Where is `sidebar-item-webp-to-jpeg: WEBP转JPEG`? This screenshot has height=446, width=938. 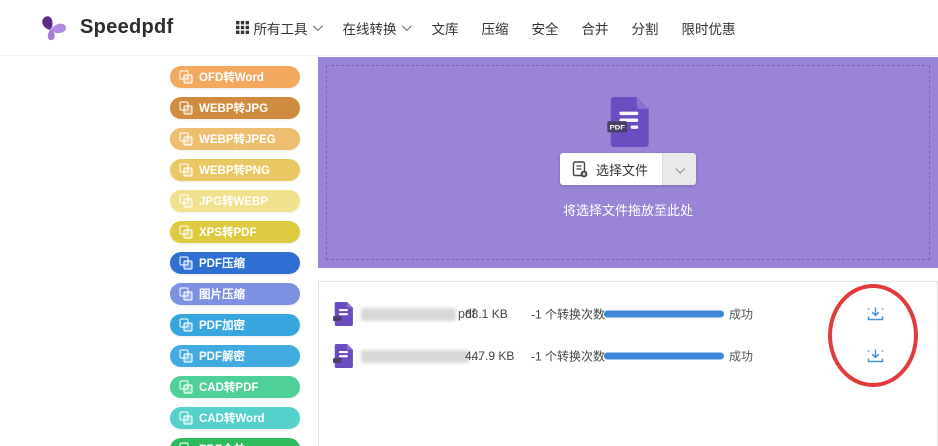
sidebar-item-webp-to-jpeg: WEBP转JPEG is located at coordinates (235, 139).